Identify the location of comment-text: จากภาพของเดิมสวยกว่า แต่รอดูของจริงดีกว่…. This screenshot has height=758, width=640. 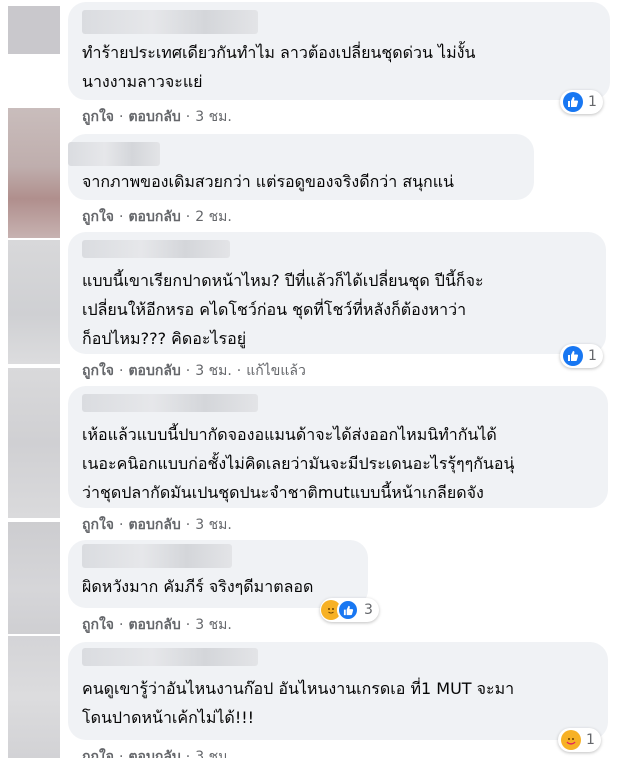
(268, 181).